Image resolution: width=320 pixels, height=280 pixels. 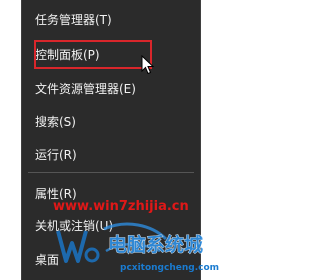 I want to click on menu-item-file-explorer: 文件资源管理器(E), so click(x=111, y=89).